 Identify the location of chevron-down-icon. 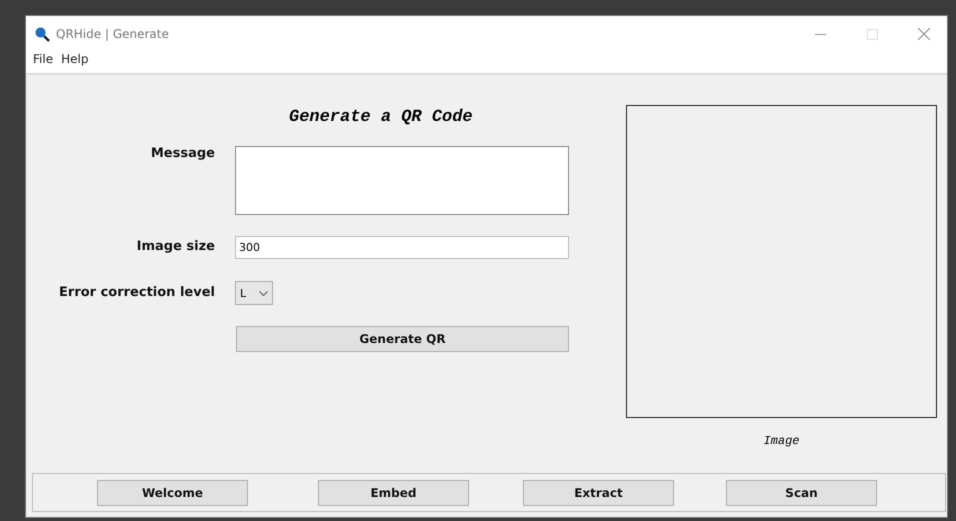
(263, 293).